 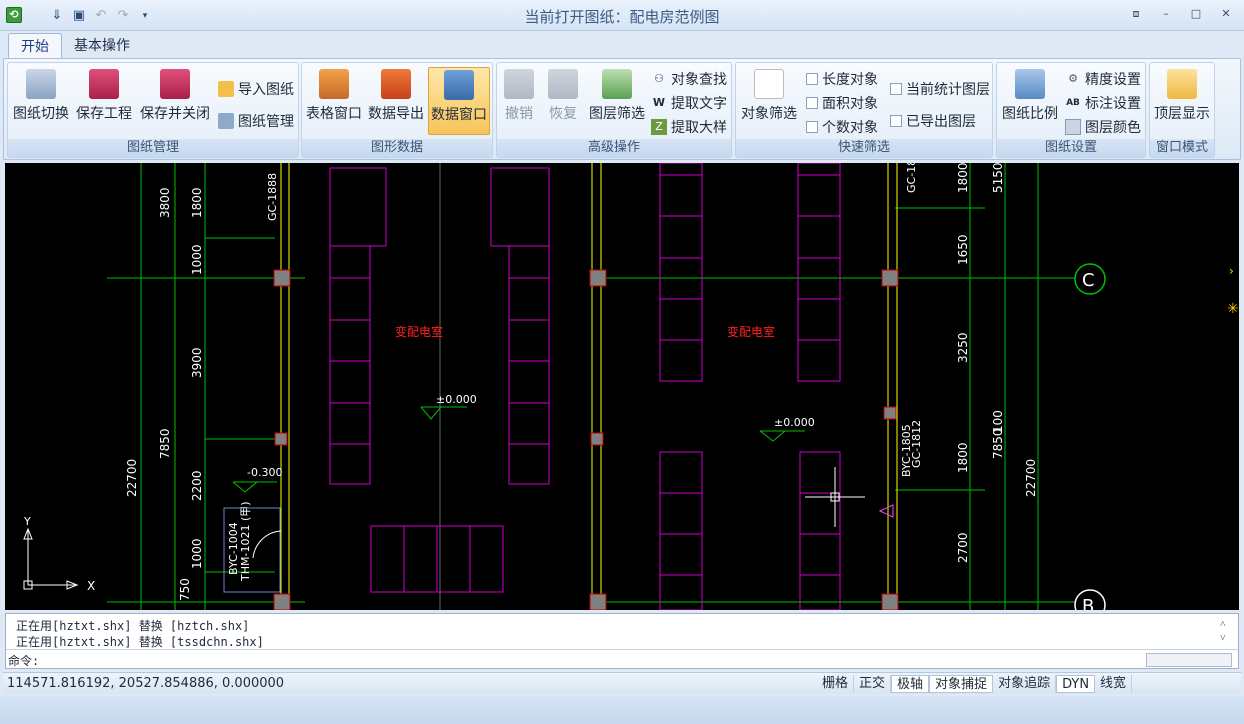 I want to click on close-button: ✕, so click(x=1226, y=14).